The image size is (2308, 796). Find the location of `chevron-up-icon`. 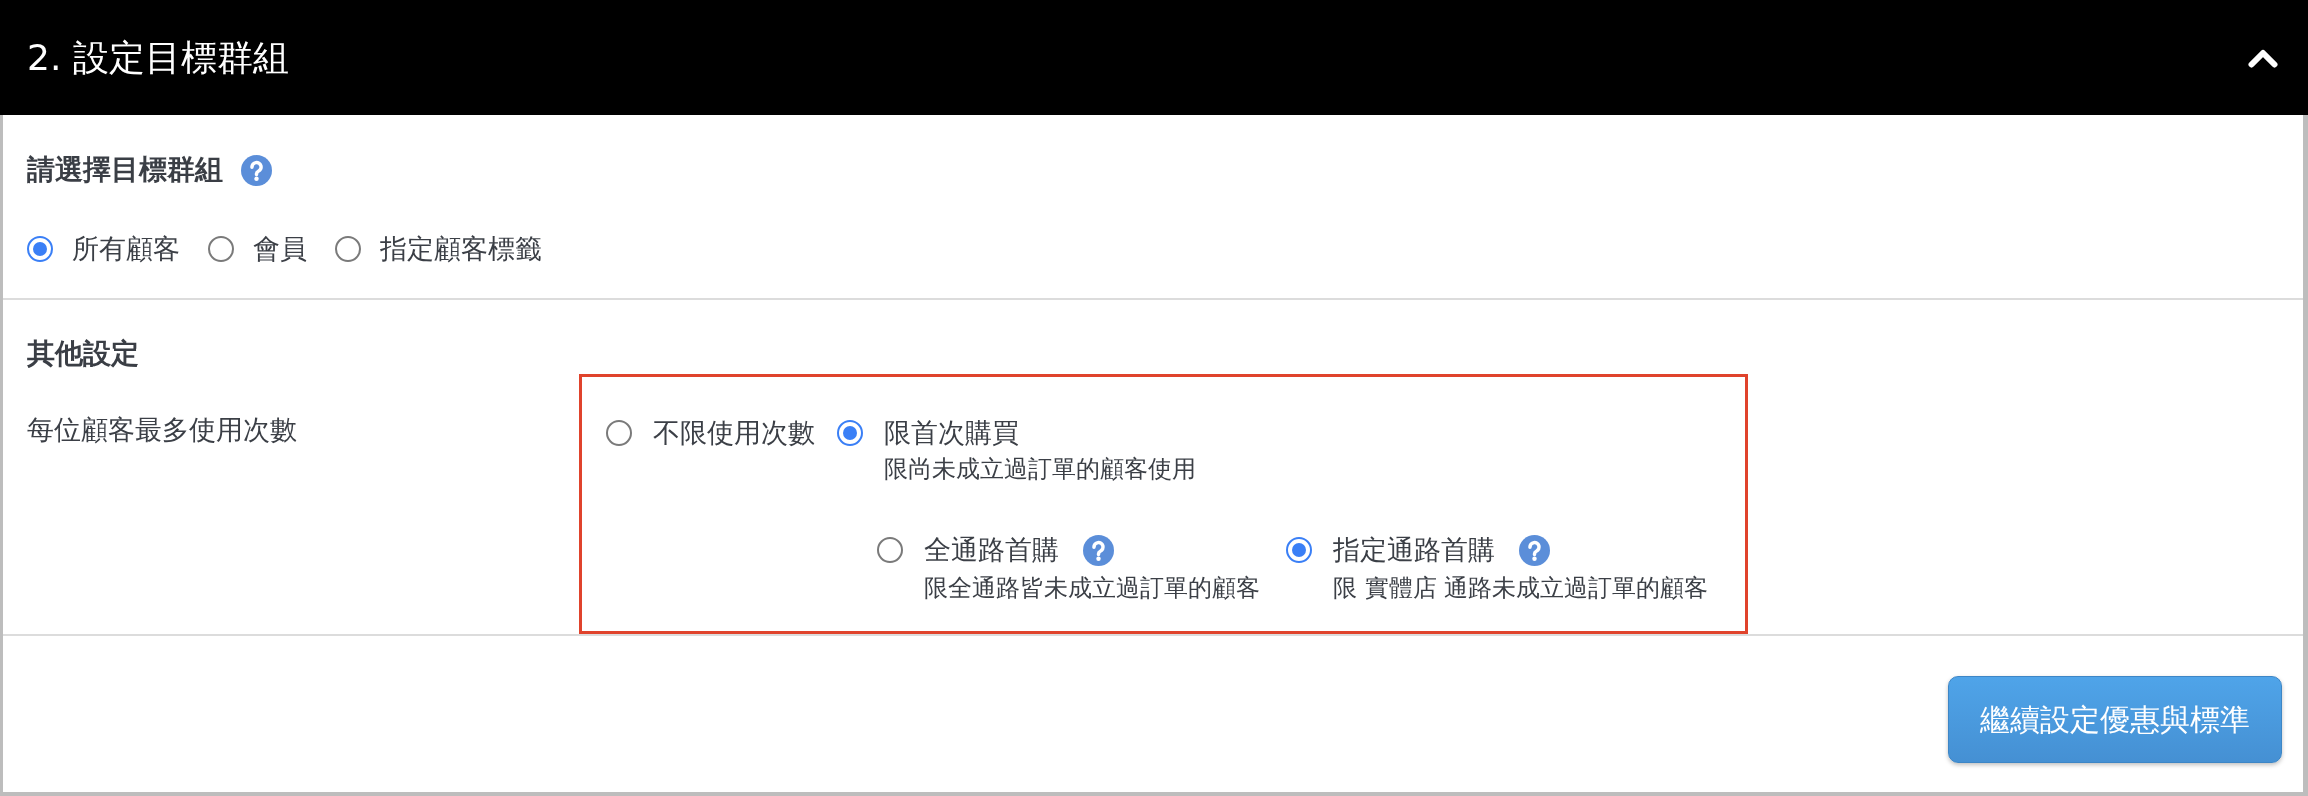

chevron-up-icon is located at coordinates (2263, 57).